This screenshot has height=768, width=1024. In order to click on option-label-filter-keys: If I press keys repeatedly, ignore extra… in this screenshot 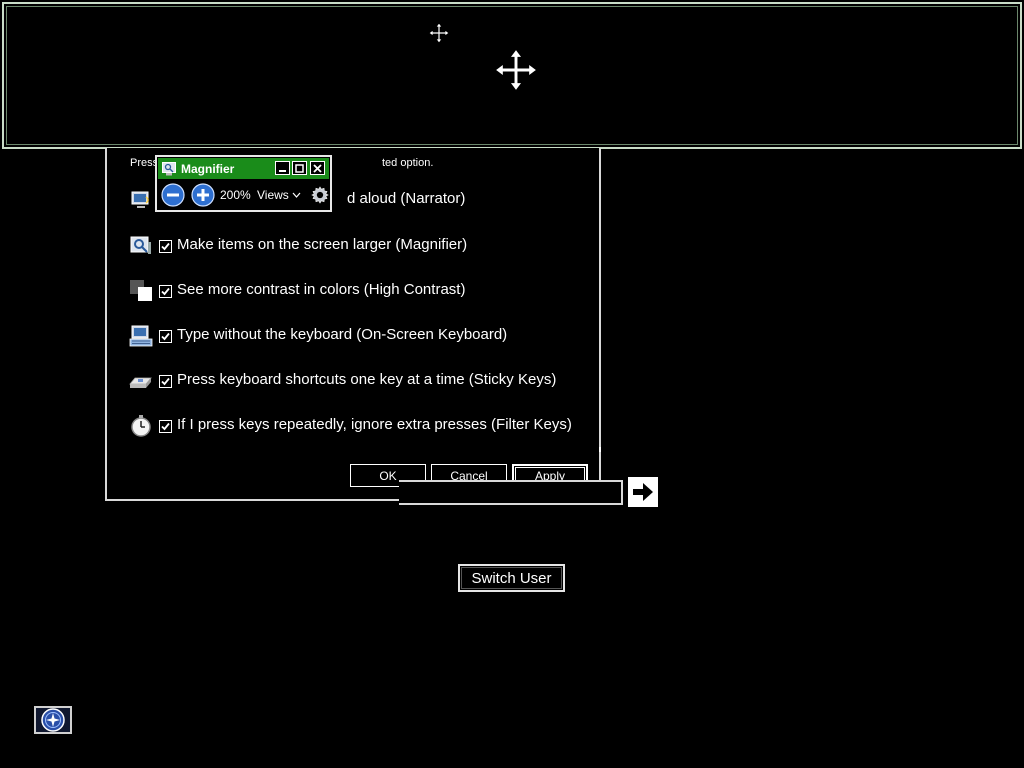, I will do `click(374, 424)`.